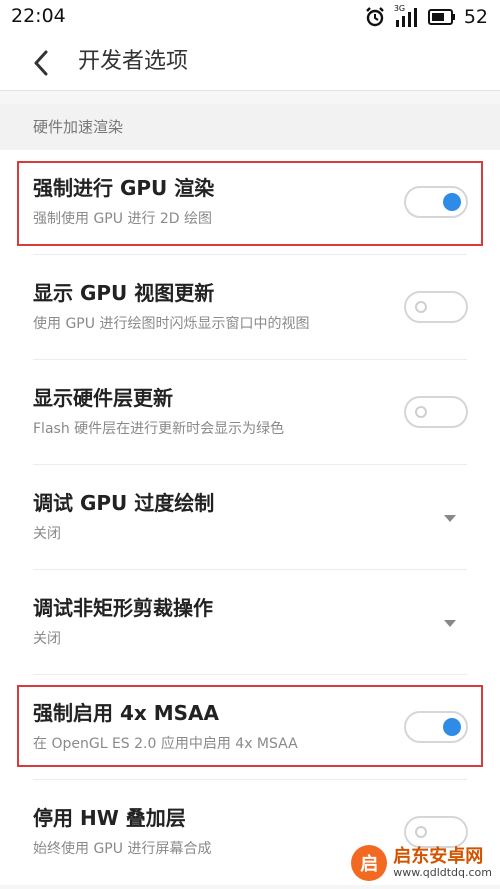  I want to click on setting-subtitle: 始终使用 GPU 进行屏幕合成, so click(122, 849).